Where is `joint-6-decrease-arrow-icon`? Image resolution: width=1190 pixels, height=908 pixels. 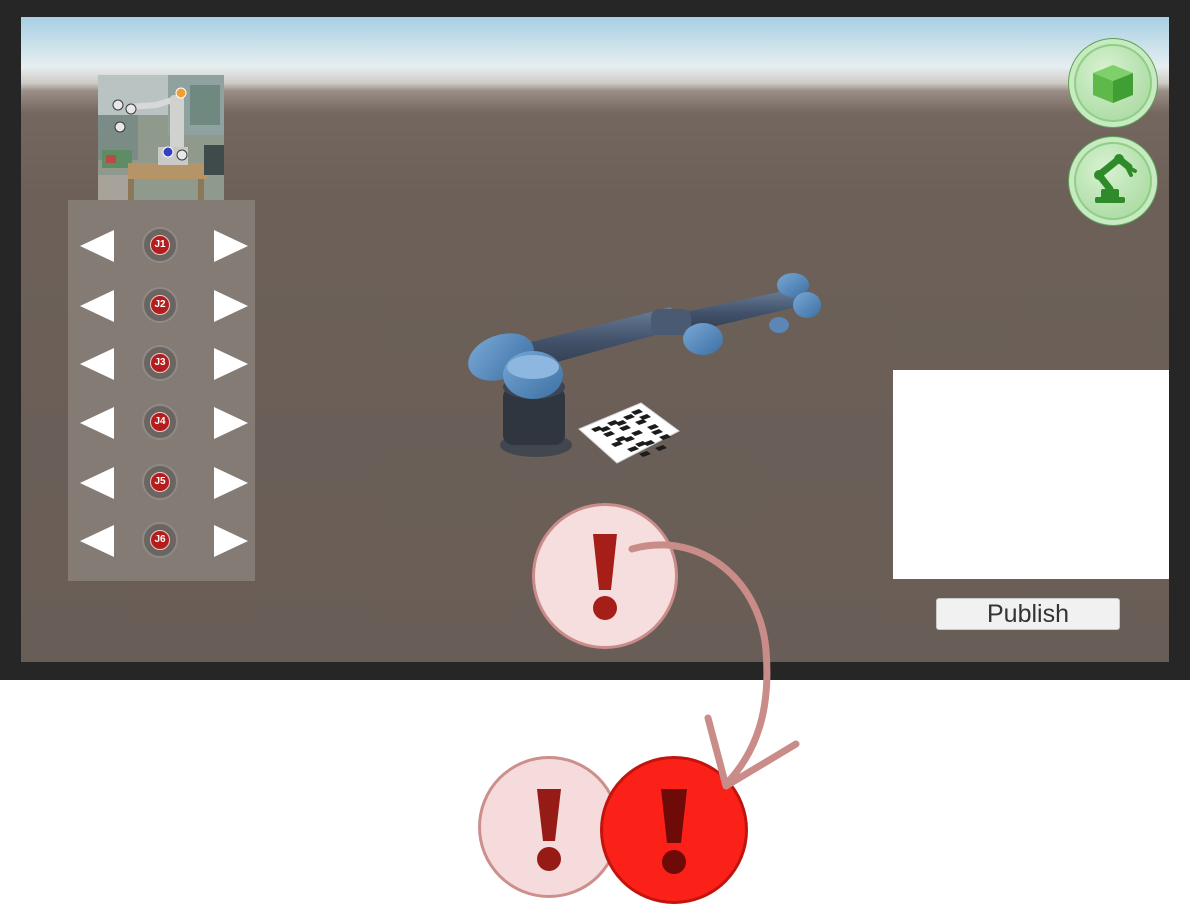
joint-6-decrease-arrow-icon is located at coordinates (97, 541).